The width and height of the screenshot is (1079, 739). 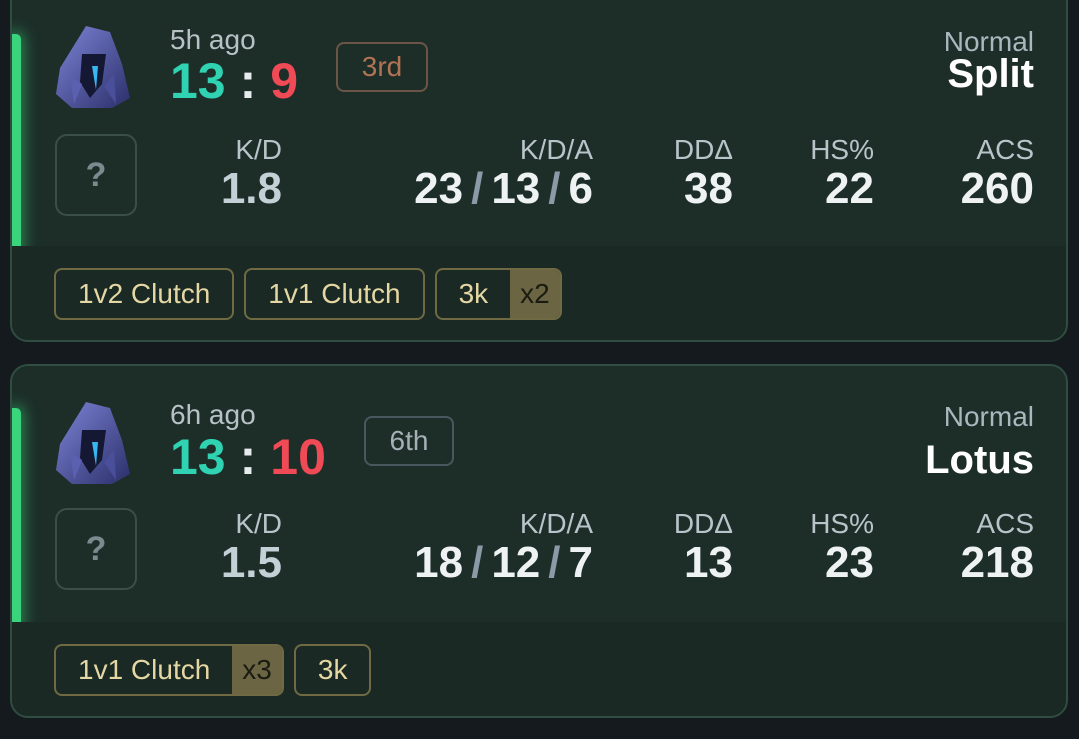 I want to click on win-accent-bar, so click(x=16, y=158).